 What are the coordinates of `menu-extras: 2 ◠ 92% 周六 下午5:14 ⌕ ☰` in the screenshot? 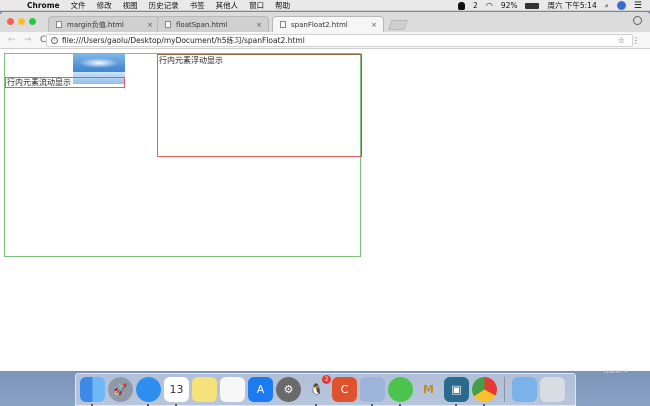 It's located at (550, 5).